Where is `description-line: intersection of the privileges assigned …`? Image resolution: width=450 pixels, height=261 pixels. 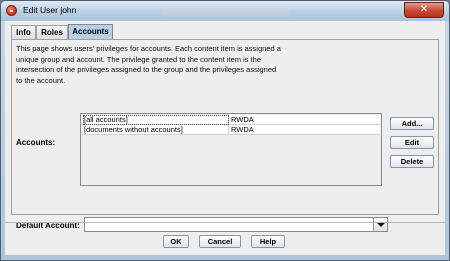
description-line: intersection of the privileges assigned … is located at coordinates (146, 69).